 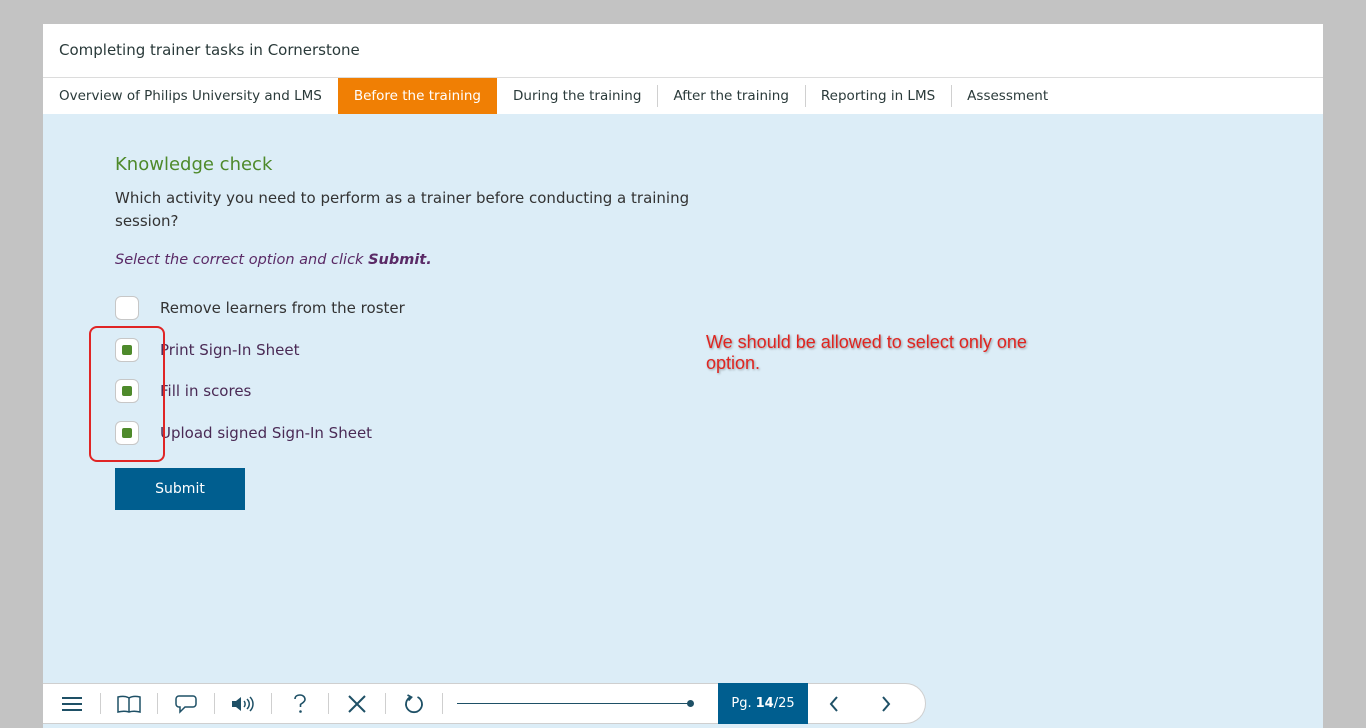 I want to click on menu-button, so click(x=71, y=703).